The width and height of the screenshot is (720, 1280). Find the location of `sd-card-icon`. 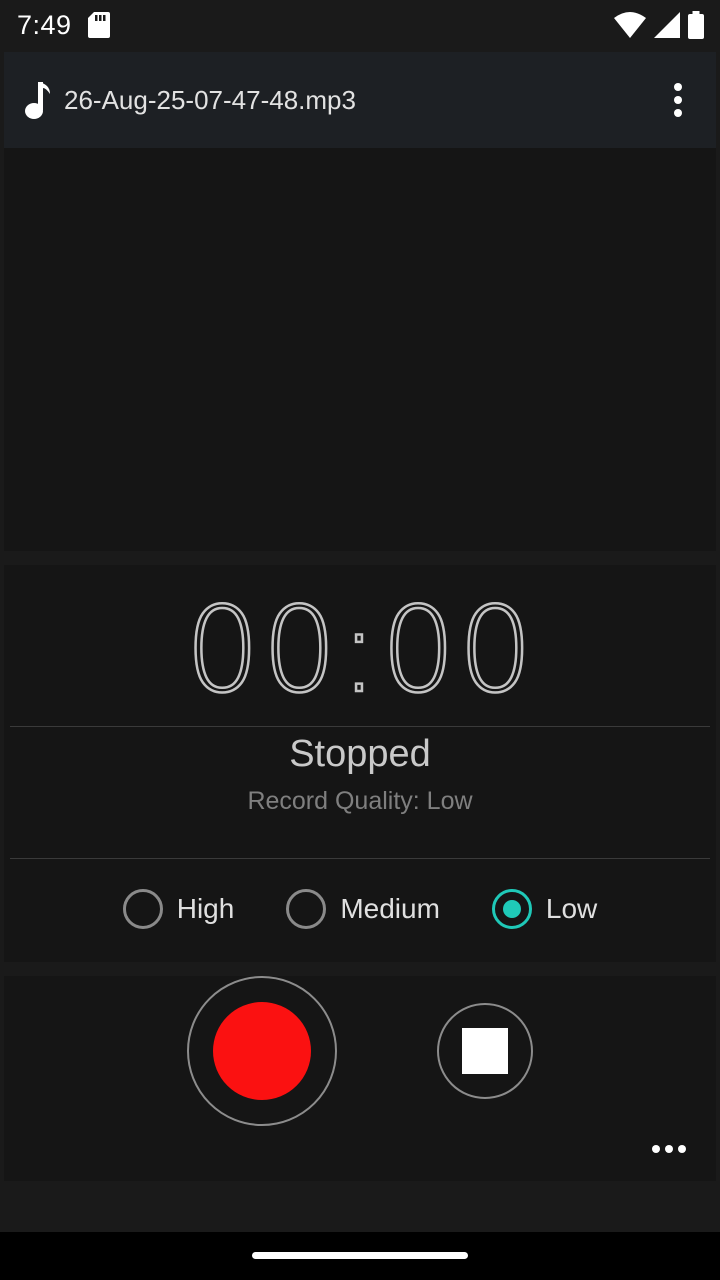

sd-card-icon is located at coordinates (98, 25).